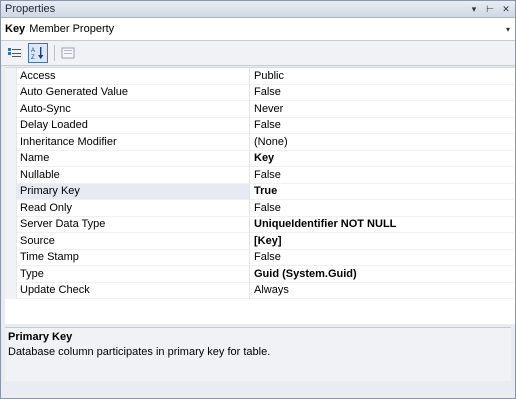  What do you see at coordinates (382, 109) in the screenshot?
I see `property-value: Never` at bounding box center [382, 109].